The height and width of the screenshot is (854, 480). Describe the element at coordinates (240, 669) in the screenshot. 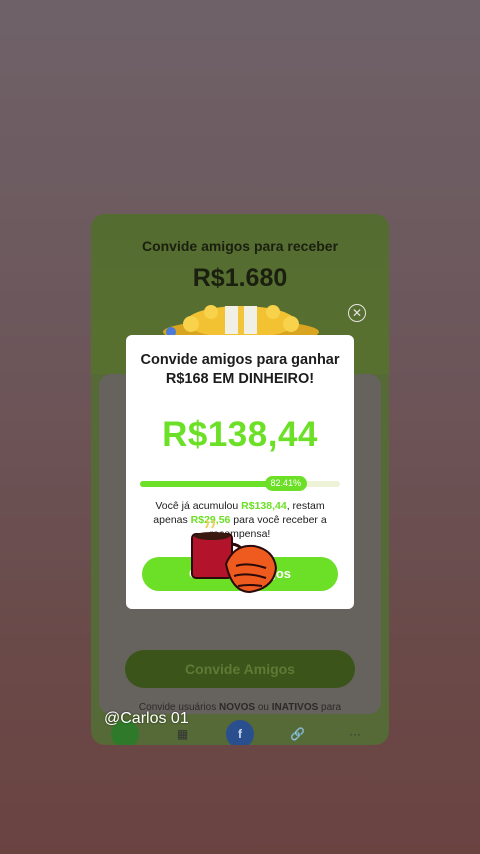

I see `background-invite-button: Convide Amigos` at that location.